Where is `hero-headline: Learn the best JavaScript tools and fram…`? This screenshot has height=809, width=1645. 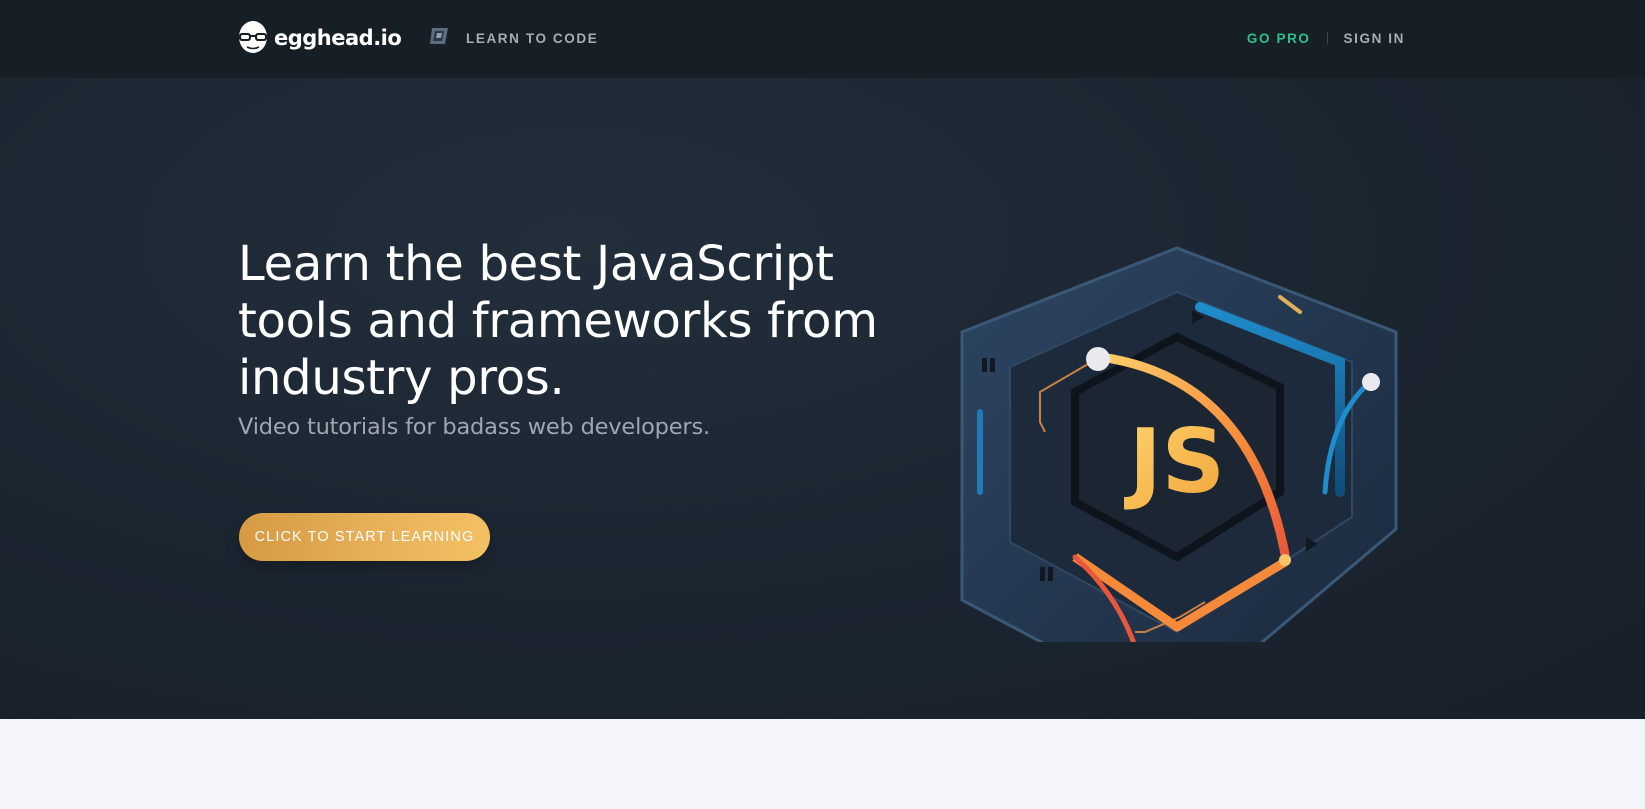 hero-headline: Learn the best JavaScript tools and fram… is located at coordinates (558, 321).